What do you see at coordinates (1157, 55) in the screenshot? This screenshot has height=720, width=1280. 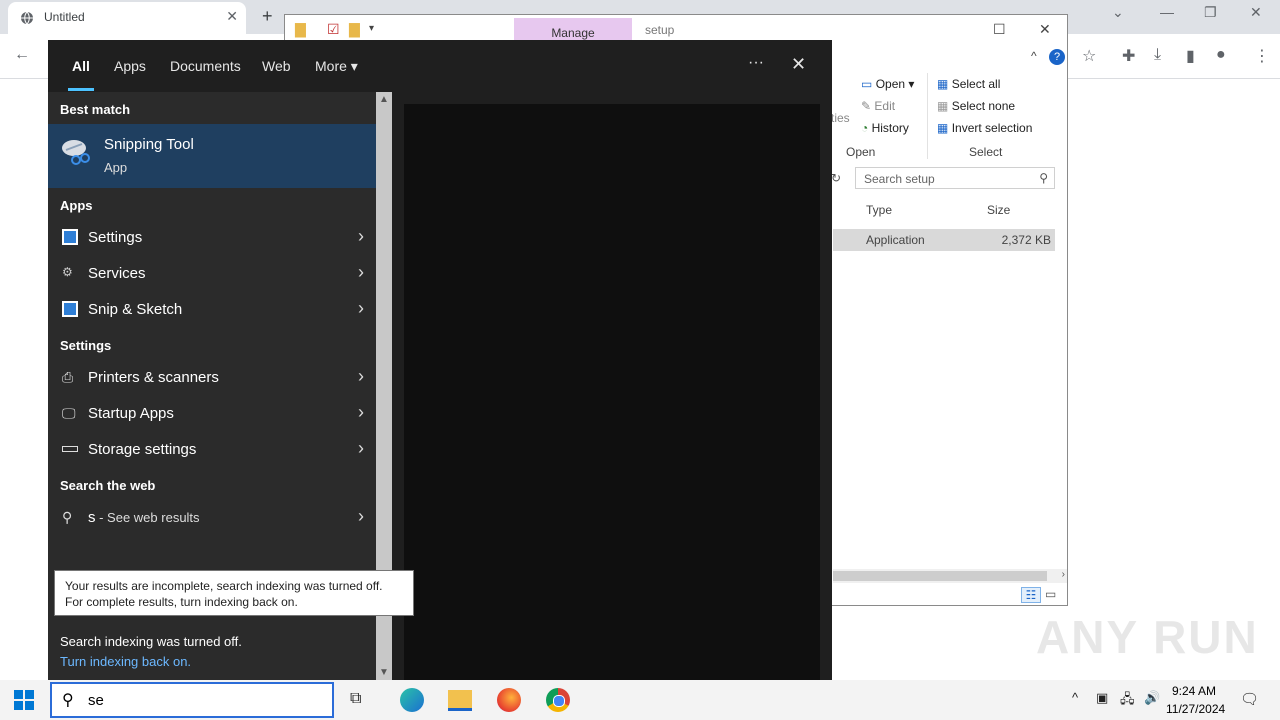 I see `download-icon: ⤓` at bounding box center [1157, 55].